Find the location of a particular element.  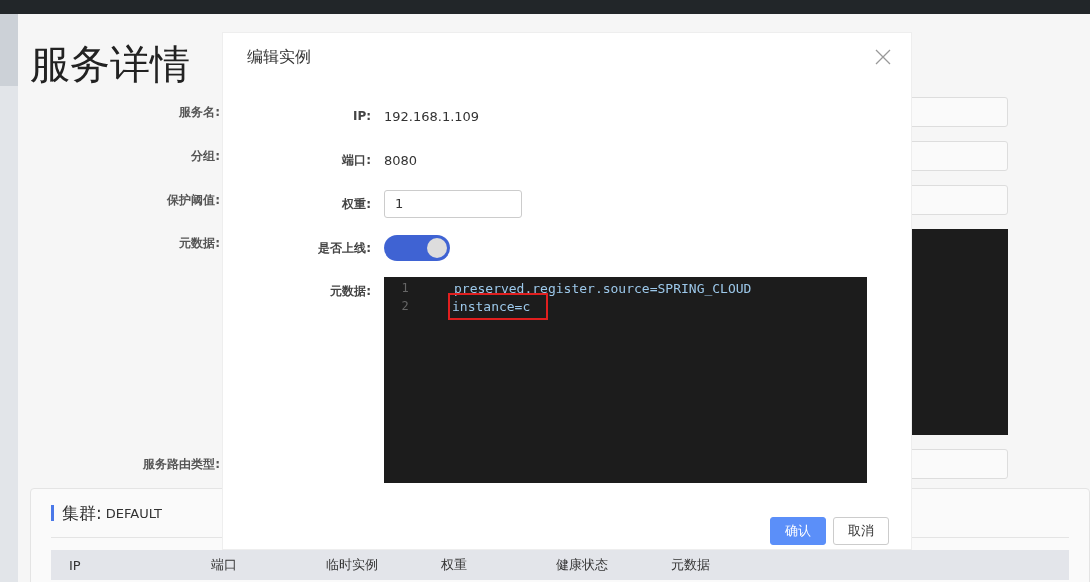

line-number: 2 is located at coordinates (405, 306).